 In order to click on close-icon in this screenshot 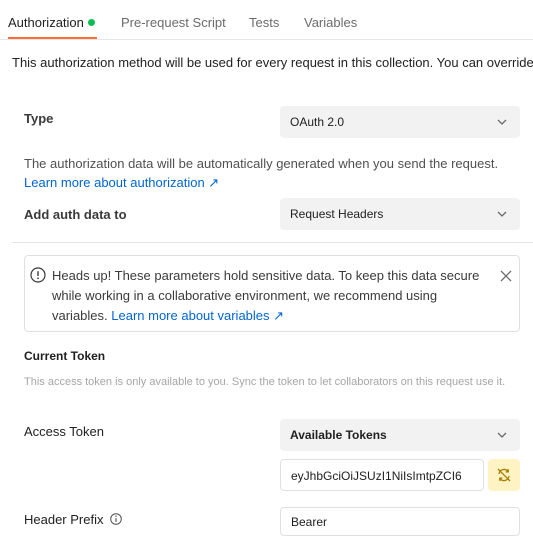, I will do `click(506, 276)`.